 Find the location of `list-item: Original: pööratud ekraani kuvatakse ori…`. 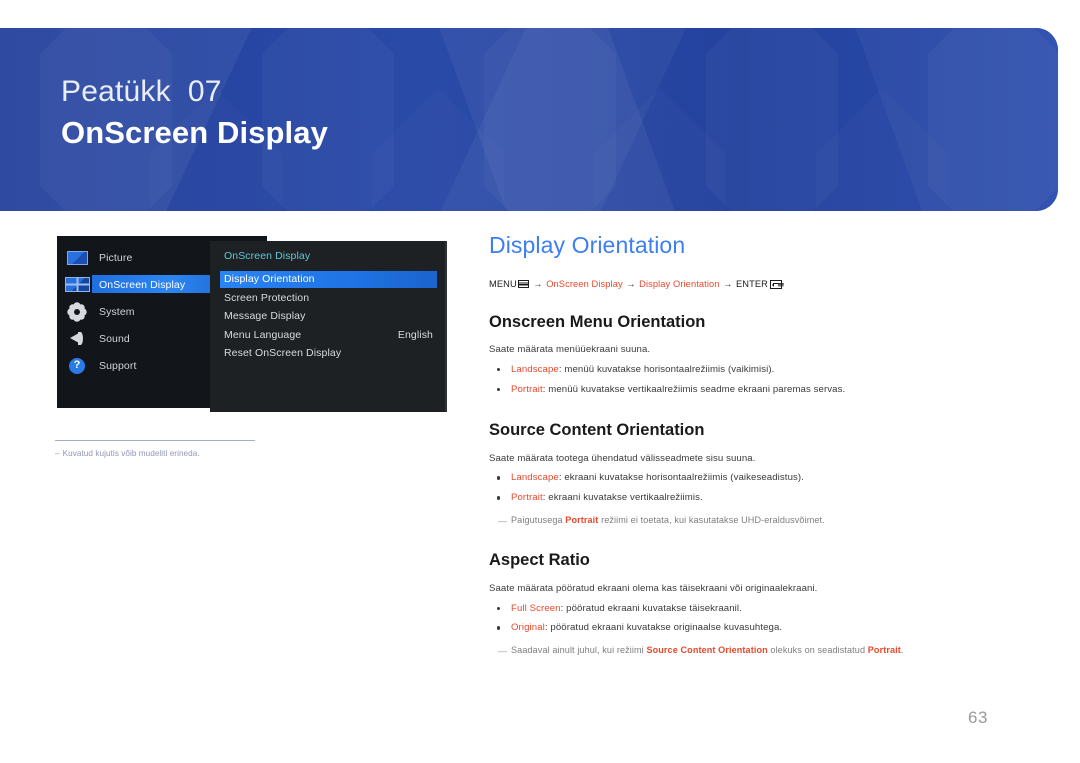

list-item: Original: pööratud ekraani kuvatakse ori… is located at coordinates (754, 628).